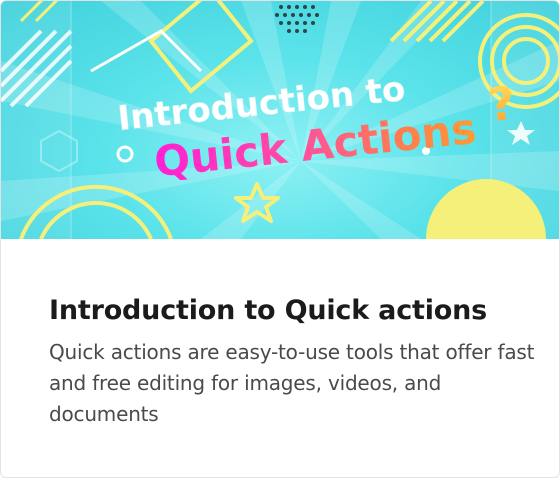 This screenshot has width=560, height=478. What do you see at coordinates (502, 104) in the screenshot?
I see `hero-question-mark: ?` at bounding box center [502, 104].